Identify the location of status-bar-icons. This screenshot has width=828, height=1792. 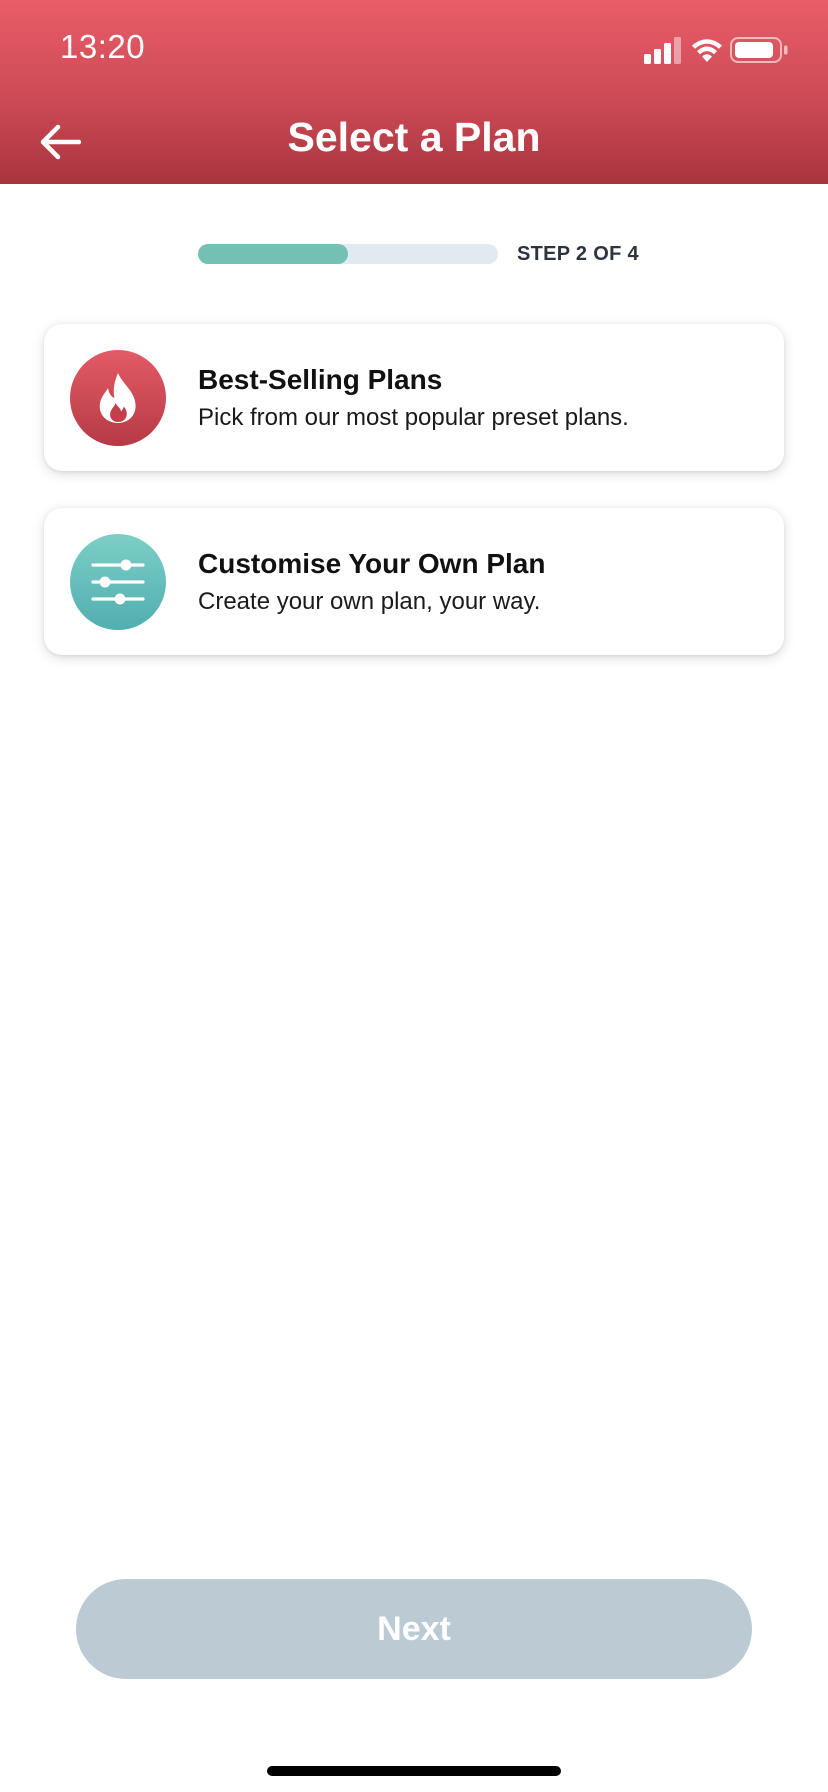
(719, 50).